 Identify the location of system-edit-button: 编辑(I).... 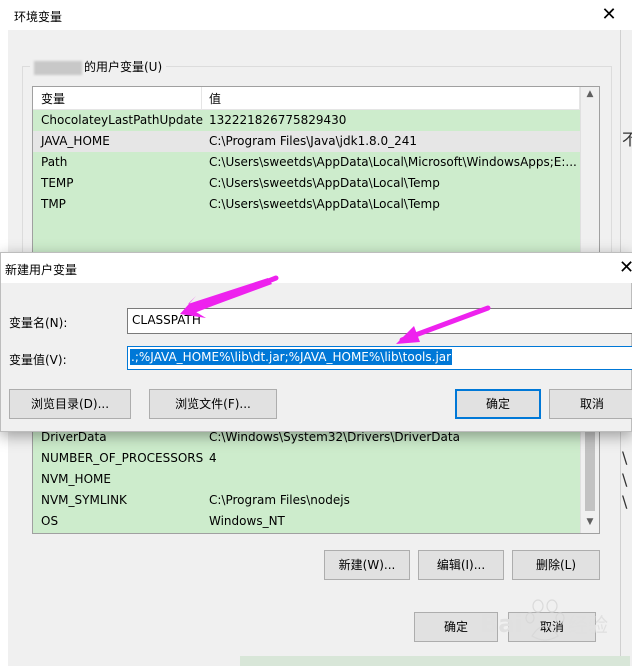
(461, 565).